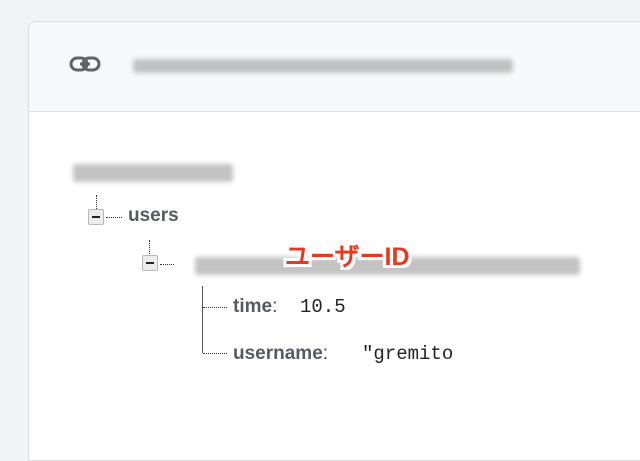 The image size is (640, 461). I want to click on root-node-redacted, so click(153, 173).